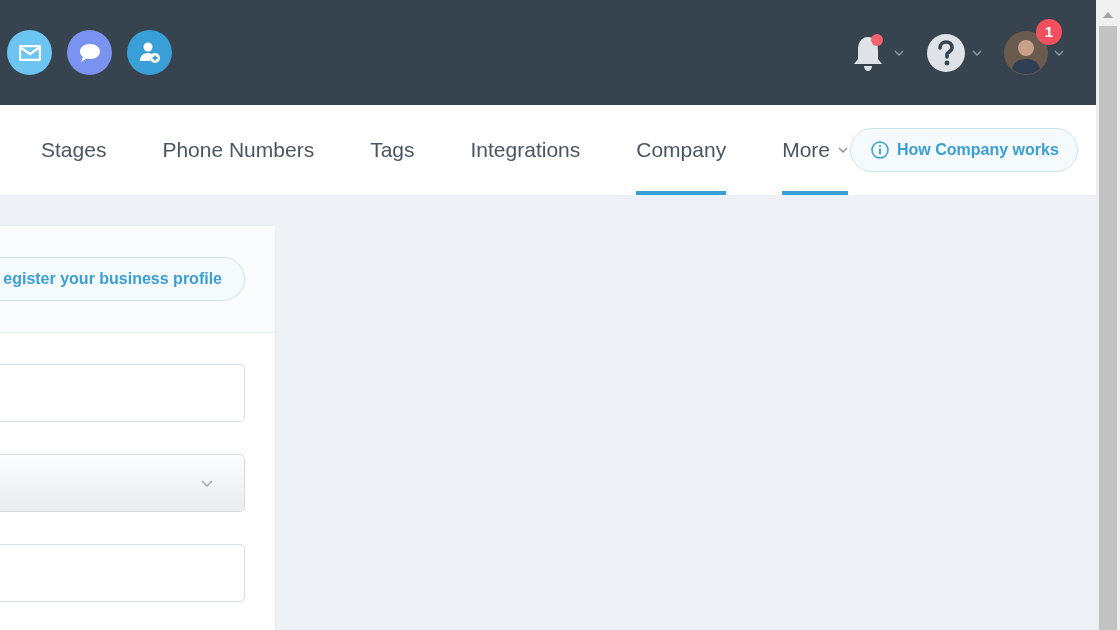 Image resolution: width=1120 pixels, height=630 pixels. Describe the element at coordinates (681, 150) in the screenshot. I see `nav-tab: Company` at that location.